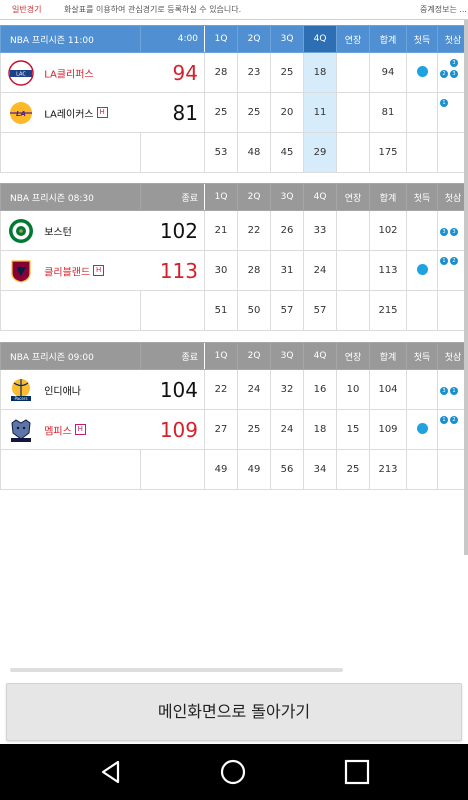 The image size is (468, 800). What do you see at coordinates (287, 429) in the screenshot?
I see `q3-score: 24` at bounding box center [287, 429].